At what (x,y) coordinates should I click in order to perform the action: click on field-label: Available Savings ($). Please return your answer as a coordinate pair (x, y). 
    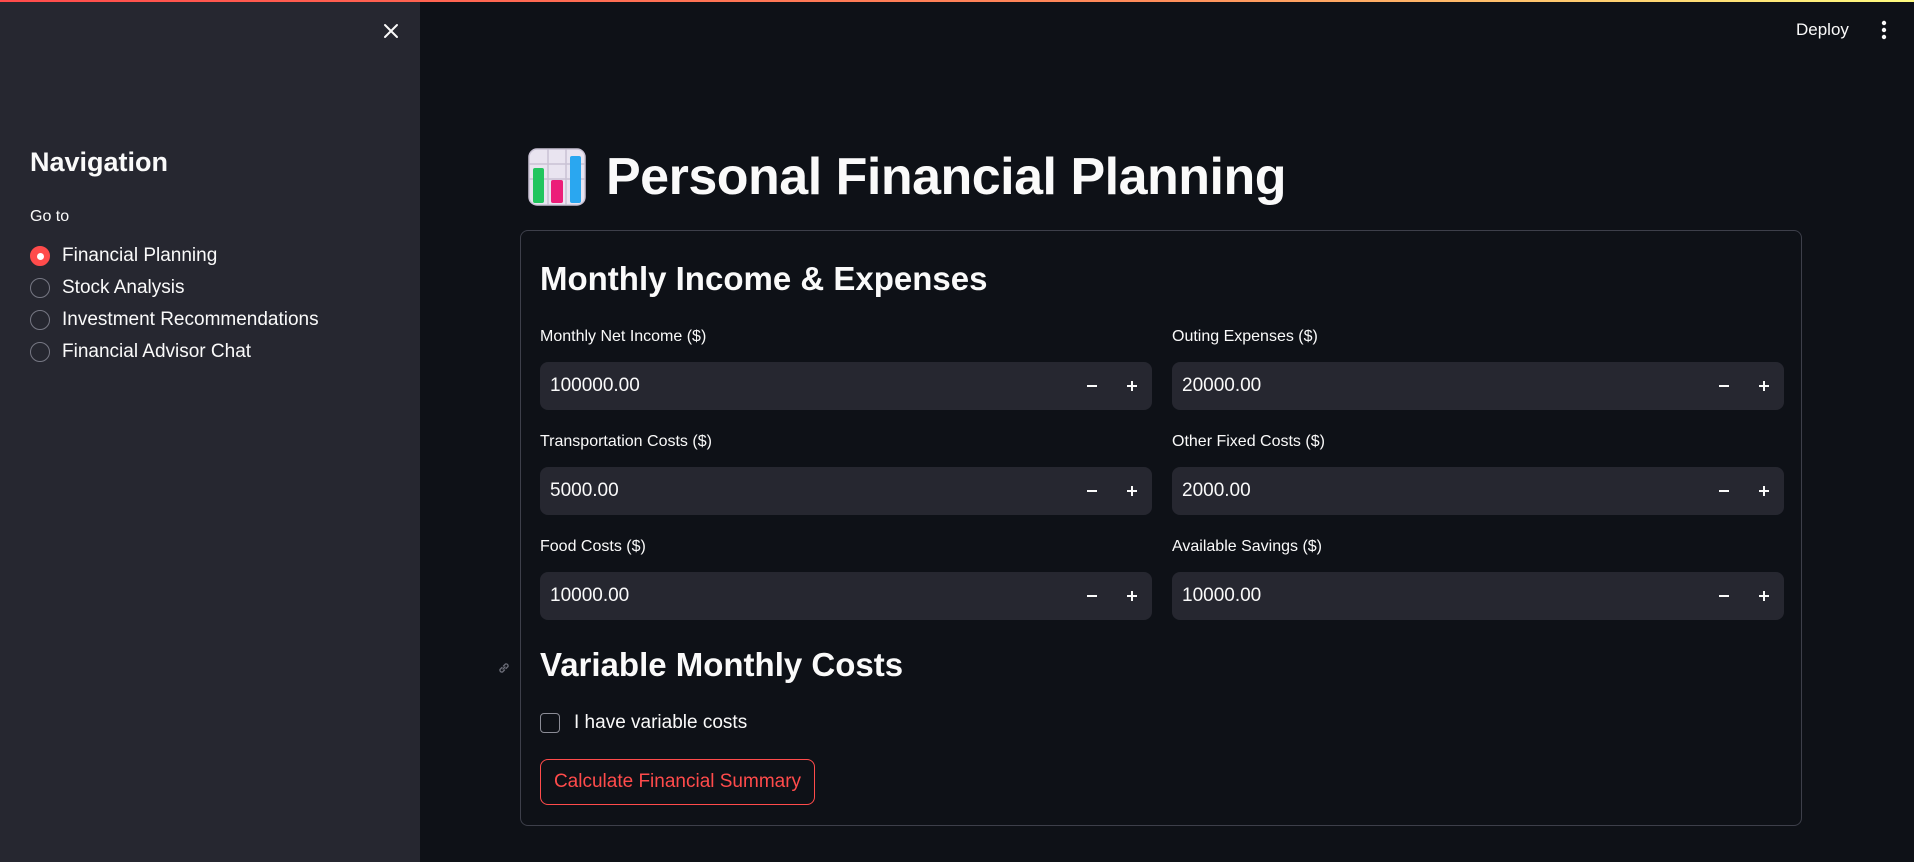
    Looking at the image, I should click on (1247, 546).